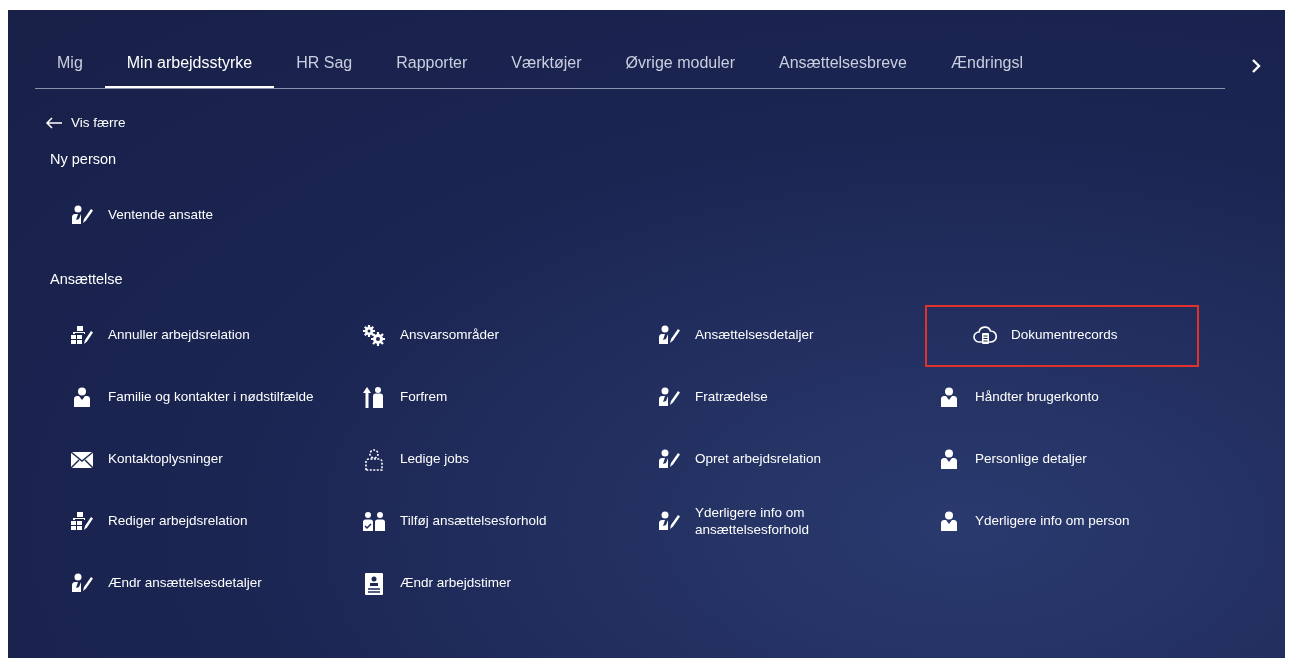 Image resolution: width=1290 pixels, height=658 pixels. I want to click on task-link: Familie og kontakter i nødstilfælde, so click(201, 397).